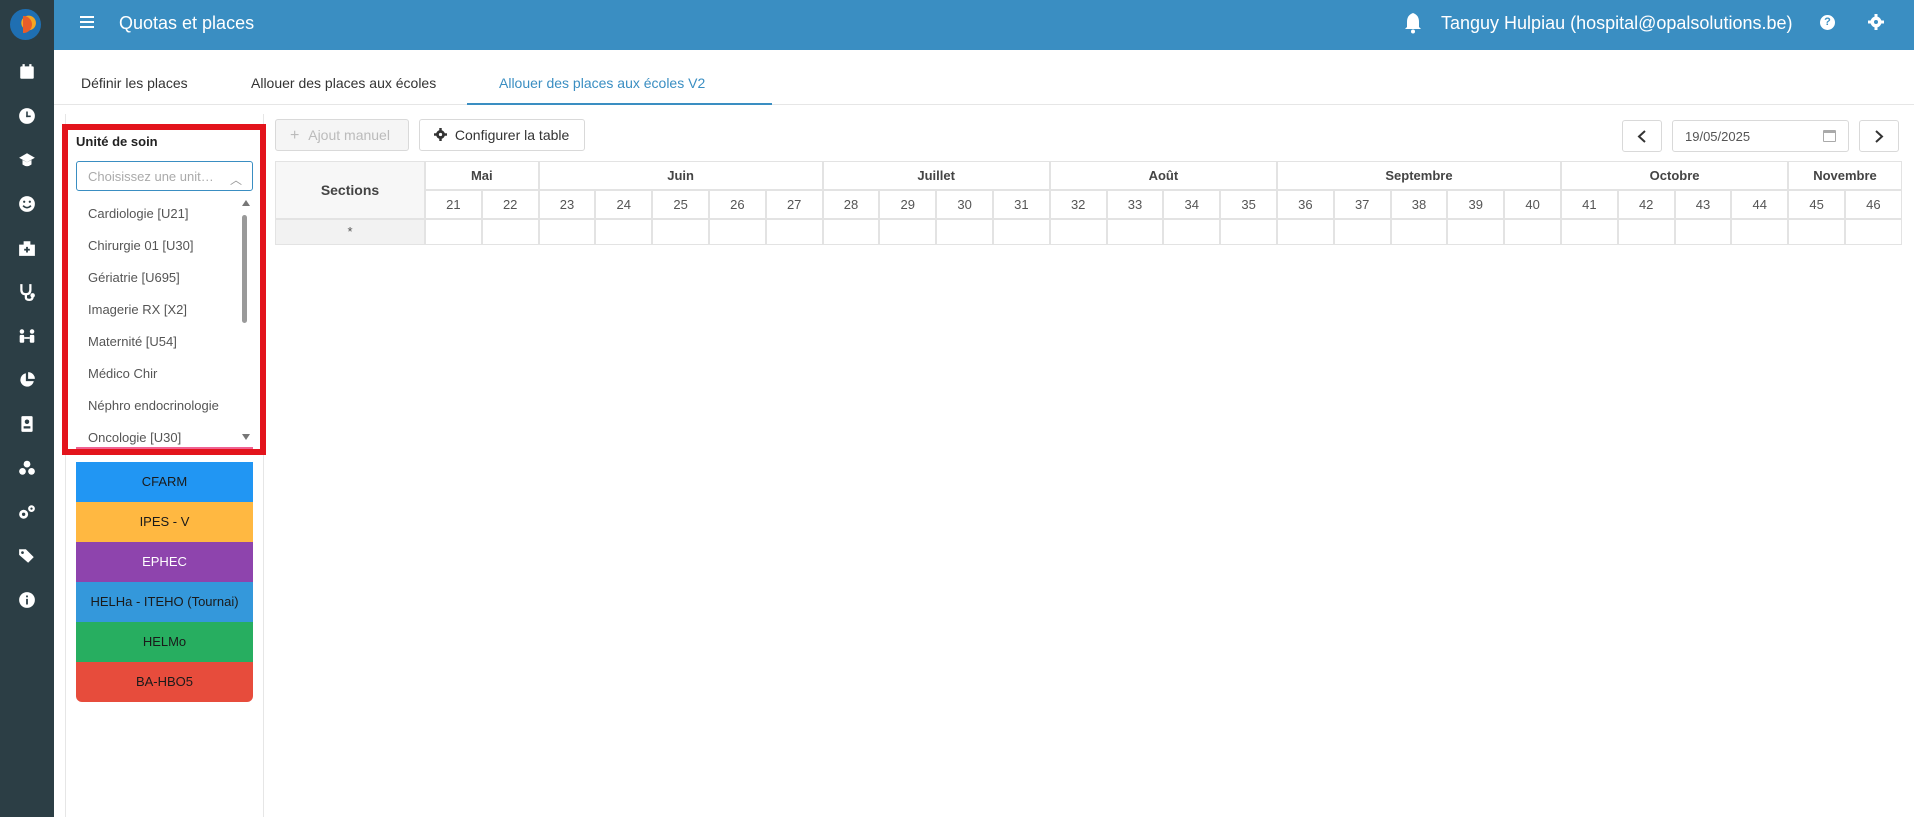  Describe the element at coordinates (155, 405) in the screenshot. I see `dropdown-option: Néphro endocrinologie` at that location.